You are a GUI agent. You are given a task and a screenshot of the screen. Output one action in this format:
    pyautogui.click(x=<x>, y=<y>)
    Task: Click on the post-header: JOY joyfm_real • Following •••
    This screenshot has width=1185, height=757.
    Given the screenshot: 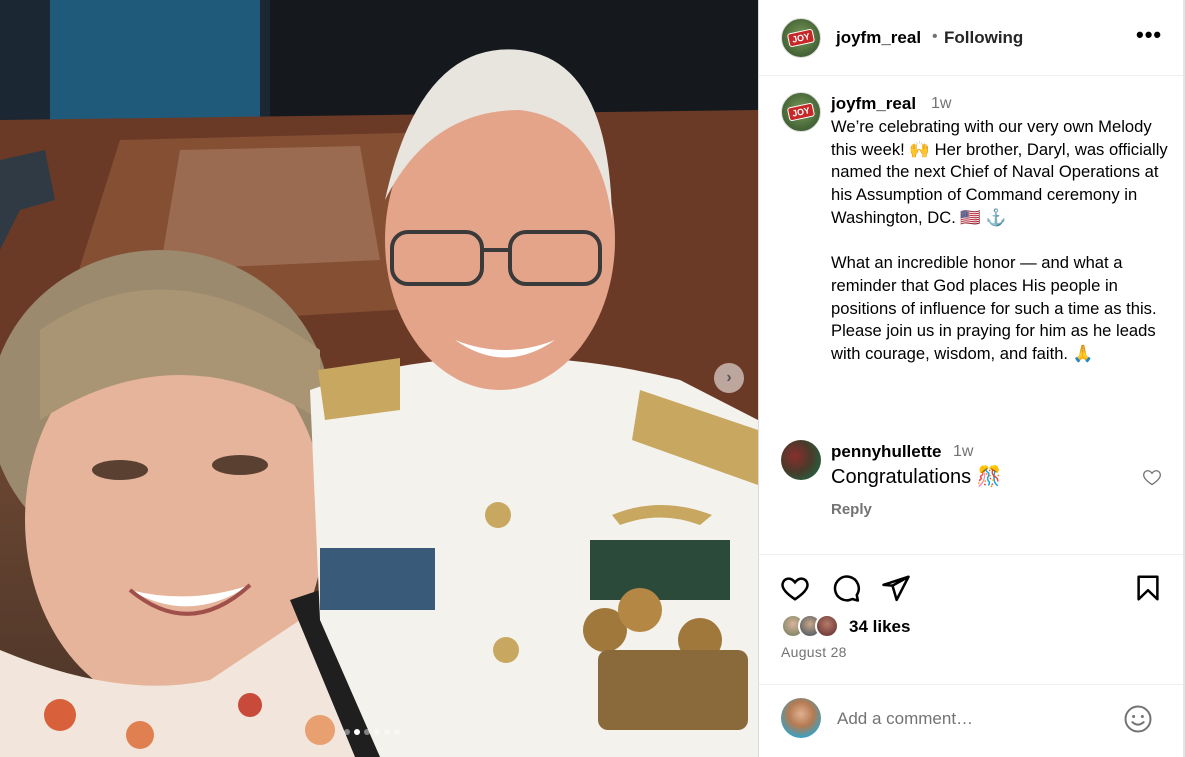 What is the action you would take?
    pyautogui.click(x=971, y=38)
    